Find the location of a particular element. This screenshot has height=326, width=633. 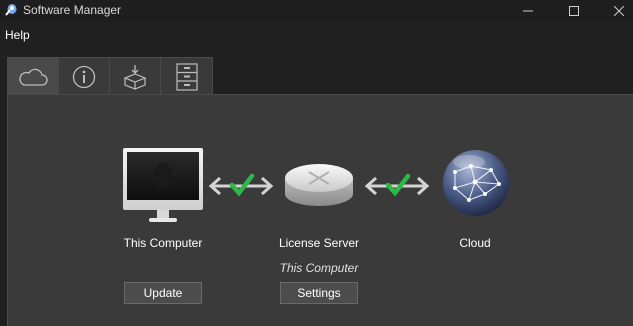

title-bar: Software Manager is located at coordinates (316, 11).